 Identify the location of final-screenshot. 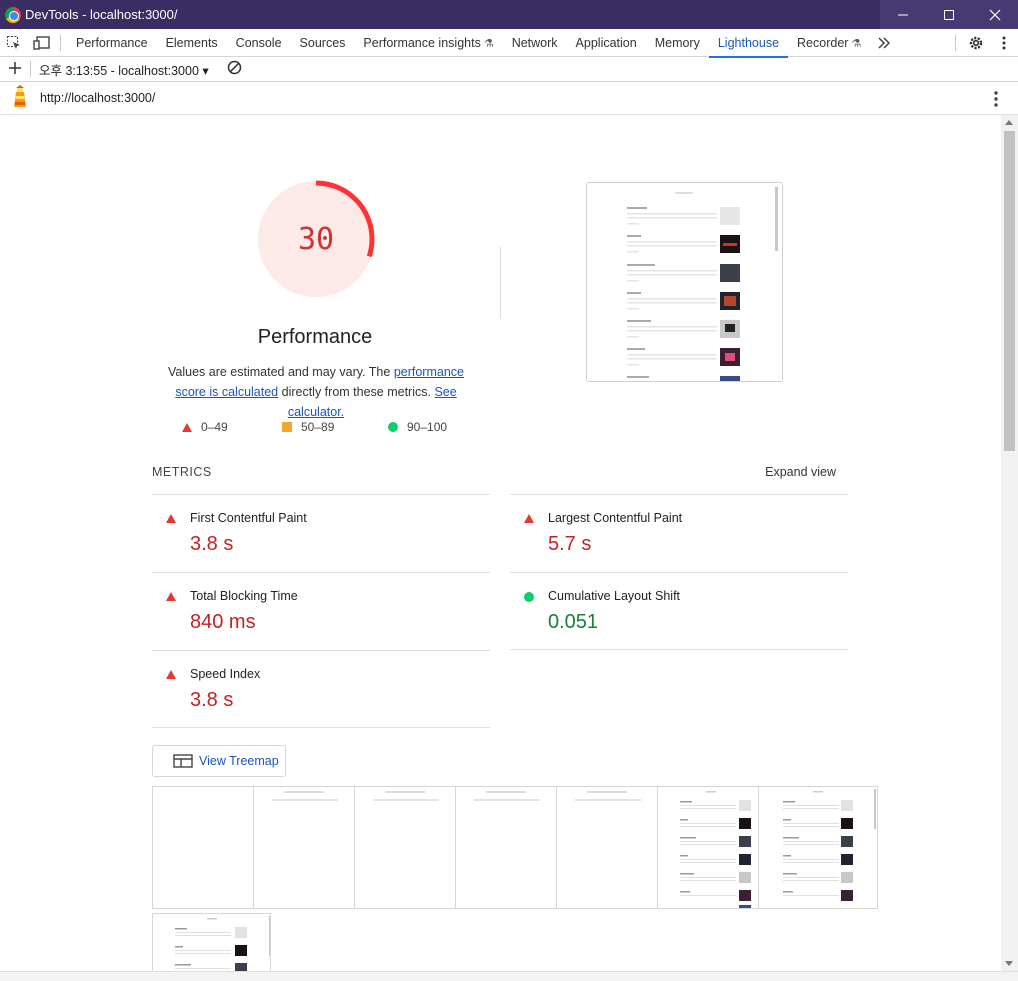
(684, 282).